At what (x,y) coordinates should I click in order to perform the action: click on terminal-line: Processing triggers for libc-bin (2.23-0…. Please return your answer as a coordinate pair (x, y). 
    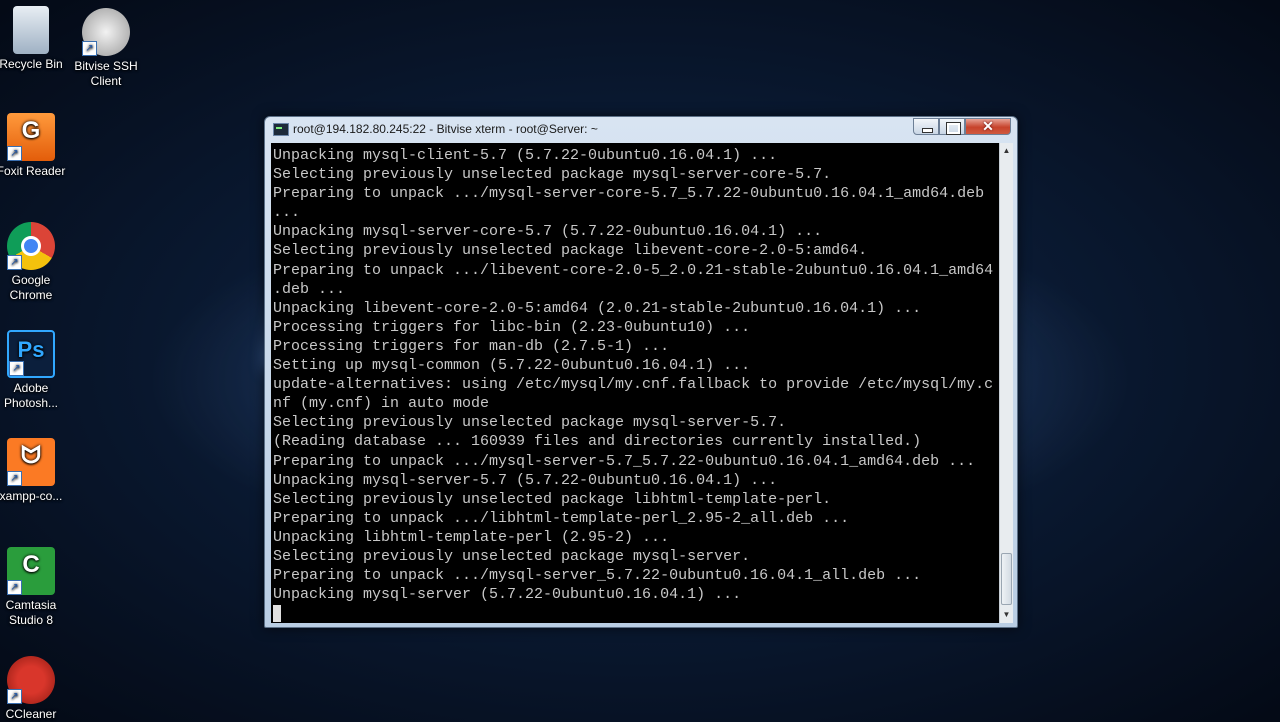
    Looking at the image, I should click on (512, 327).